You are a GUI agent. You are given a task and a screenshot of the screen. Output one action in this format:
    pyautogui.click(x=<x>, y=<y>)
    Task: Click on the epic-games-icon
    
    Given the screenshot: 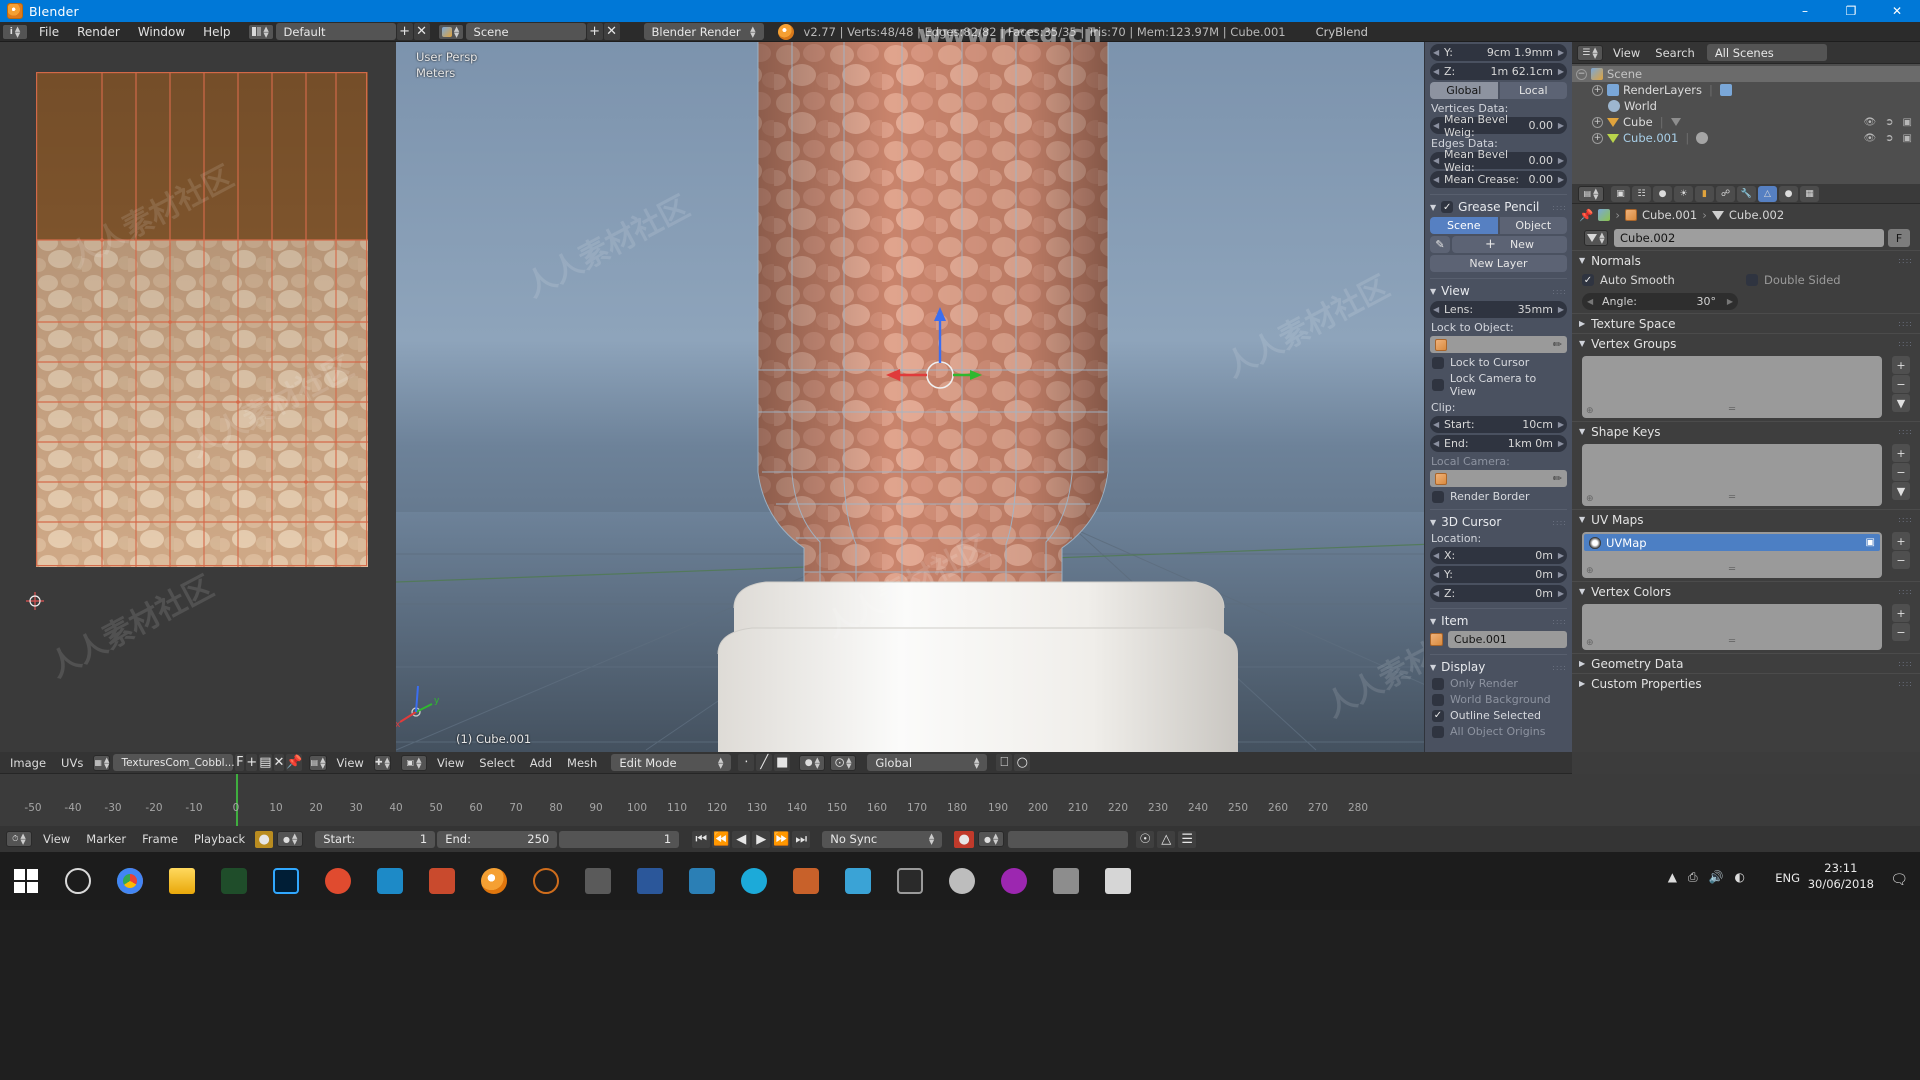 What is the action you would take?
    pyautogui.click(x=910, y=881)
    